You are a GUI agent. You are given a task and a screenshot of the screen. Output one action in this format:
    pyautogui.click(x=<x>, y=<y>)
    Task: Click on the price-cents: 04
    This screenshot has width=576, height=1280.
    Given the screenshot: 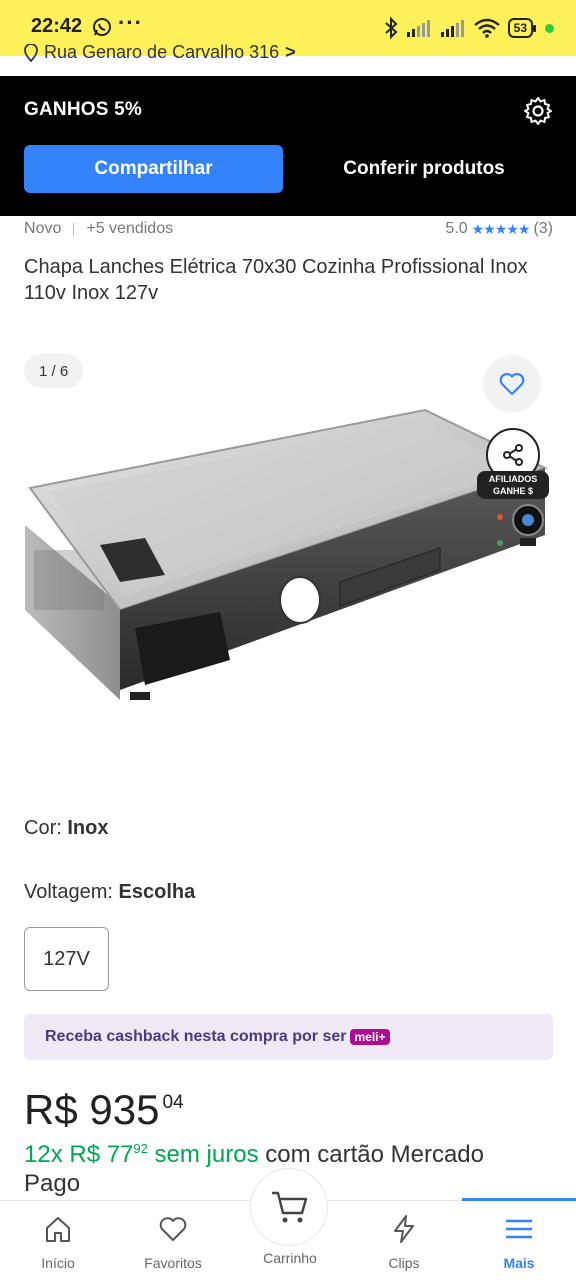 What is the action you would take?
    pyautogui.click(x=173, y=1102)
    